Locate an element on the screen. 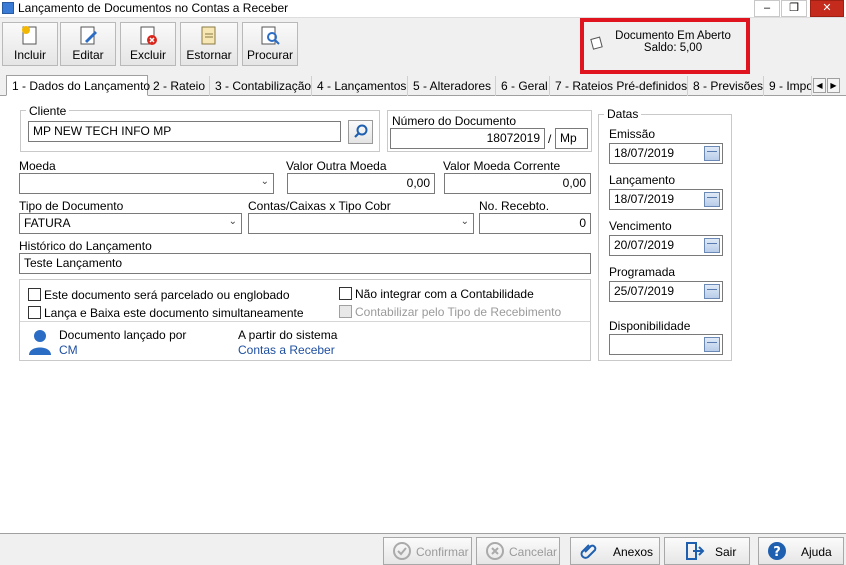 This screenshot has height=565, width=846. numero-sufixo-input: Mp is located at coordinates (571, 138).